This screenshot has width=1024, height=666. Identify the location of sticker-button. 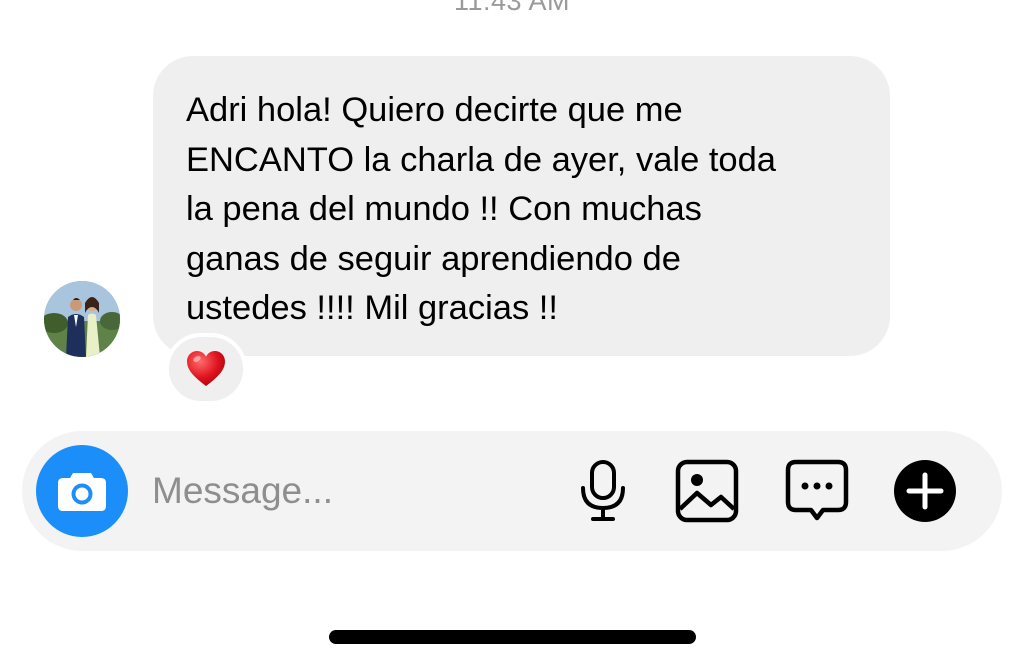
(817, 491).